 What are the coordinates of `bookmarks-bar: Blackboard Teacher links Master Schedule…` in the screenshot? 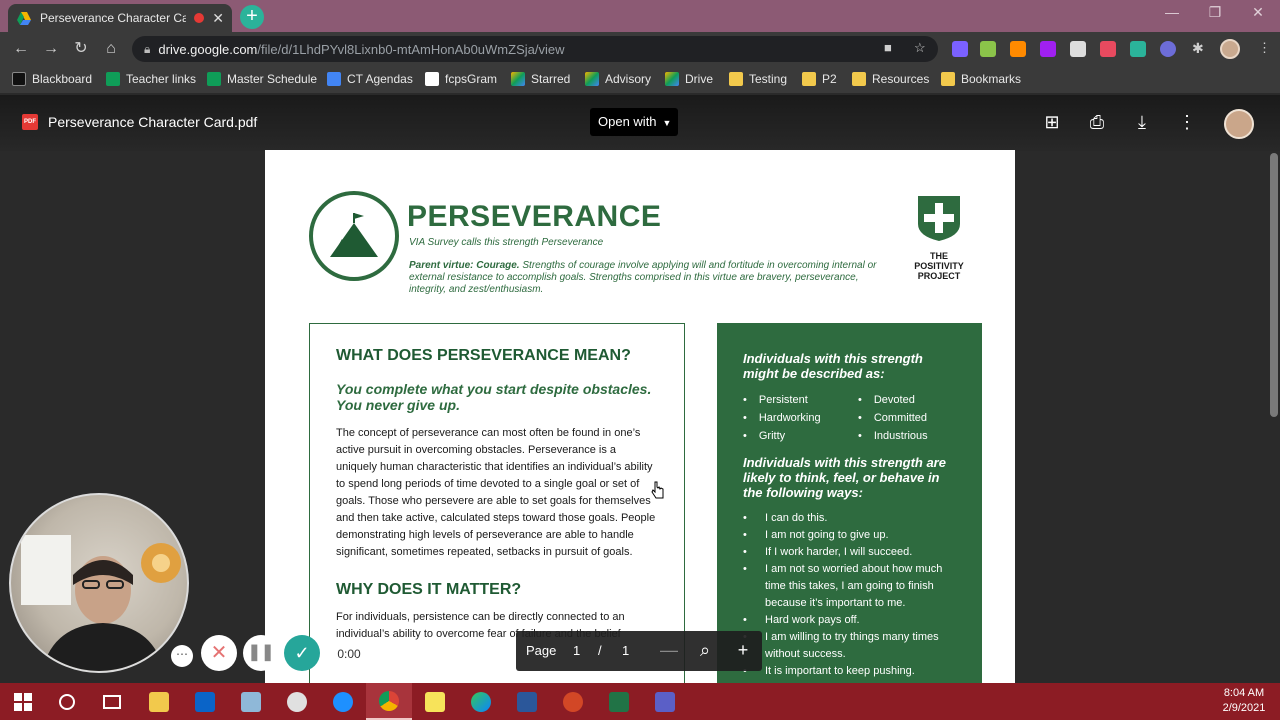 It's located at (640, 80).